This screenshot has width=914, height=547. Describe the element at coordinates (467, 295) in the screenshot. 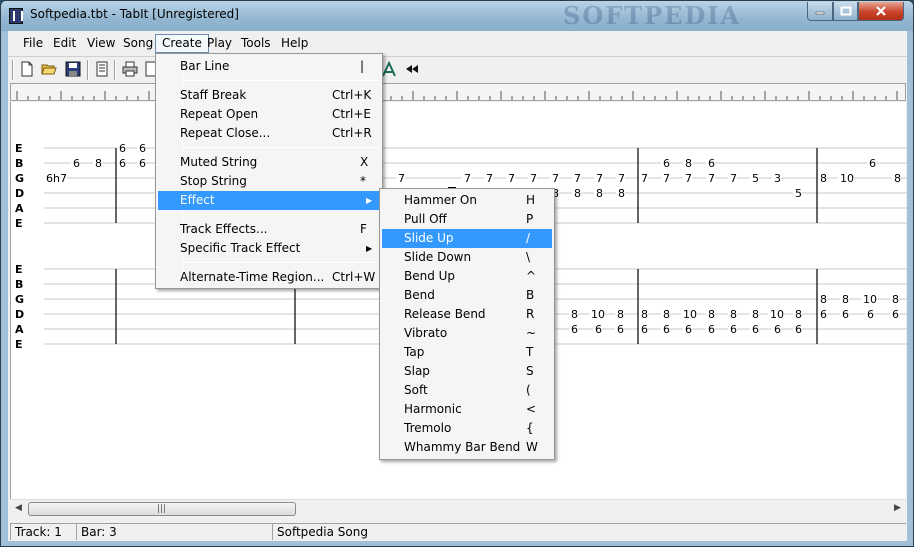

I see `menu-item-bend: Bend B` at that location.